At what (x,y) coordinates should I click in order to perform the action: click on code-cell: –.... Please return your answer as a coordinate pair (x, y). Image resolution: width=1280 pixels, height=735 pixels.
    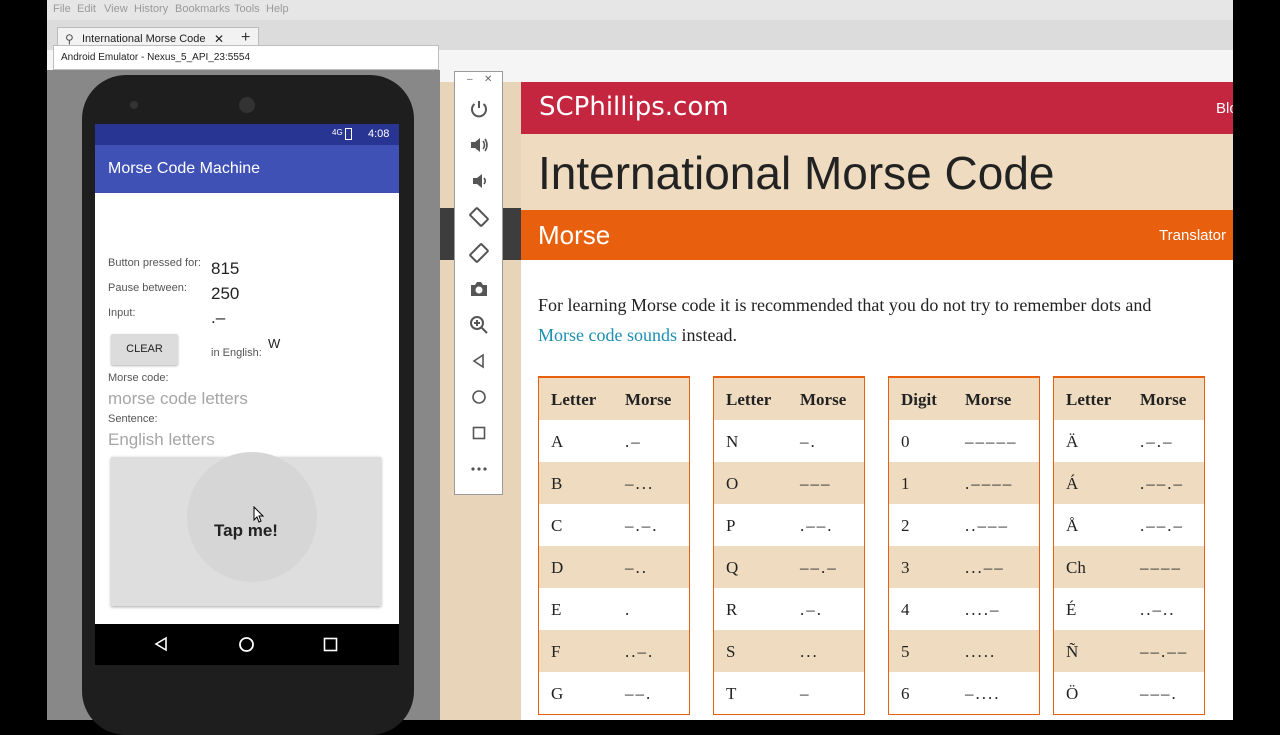
    Looking at the image, I should click on (640, 483).